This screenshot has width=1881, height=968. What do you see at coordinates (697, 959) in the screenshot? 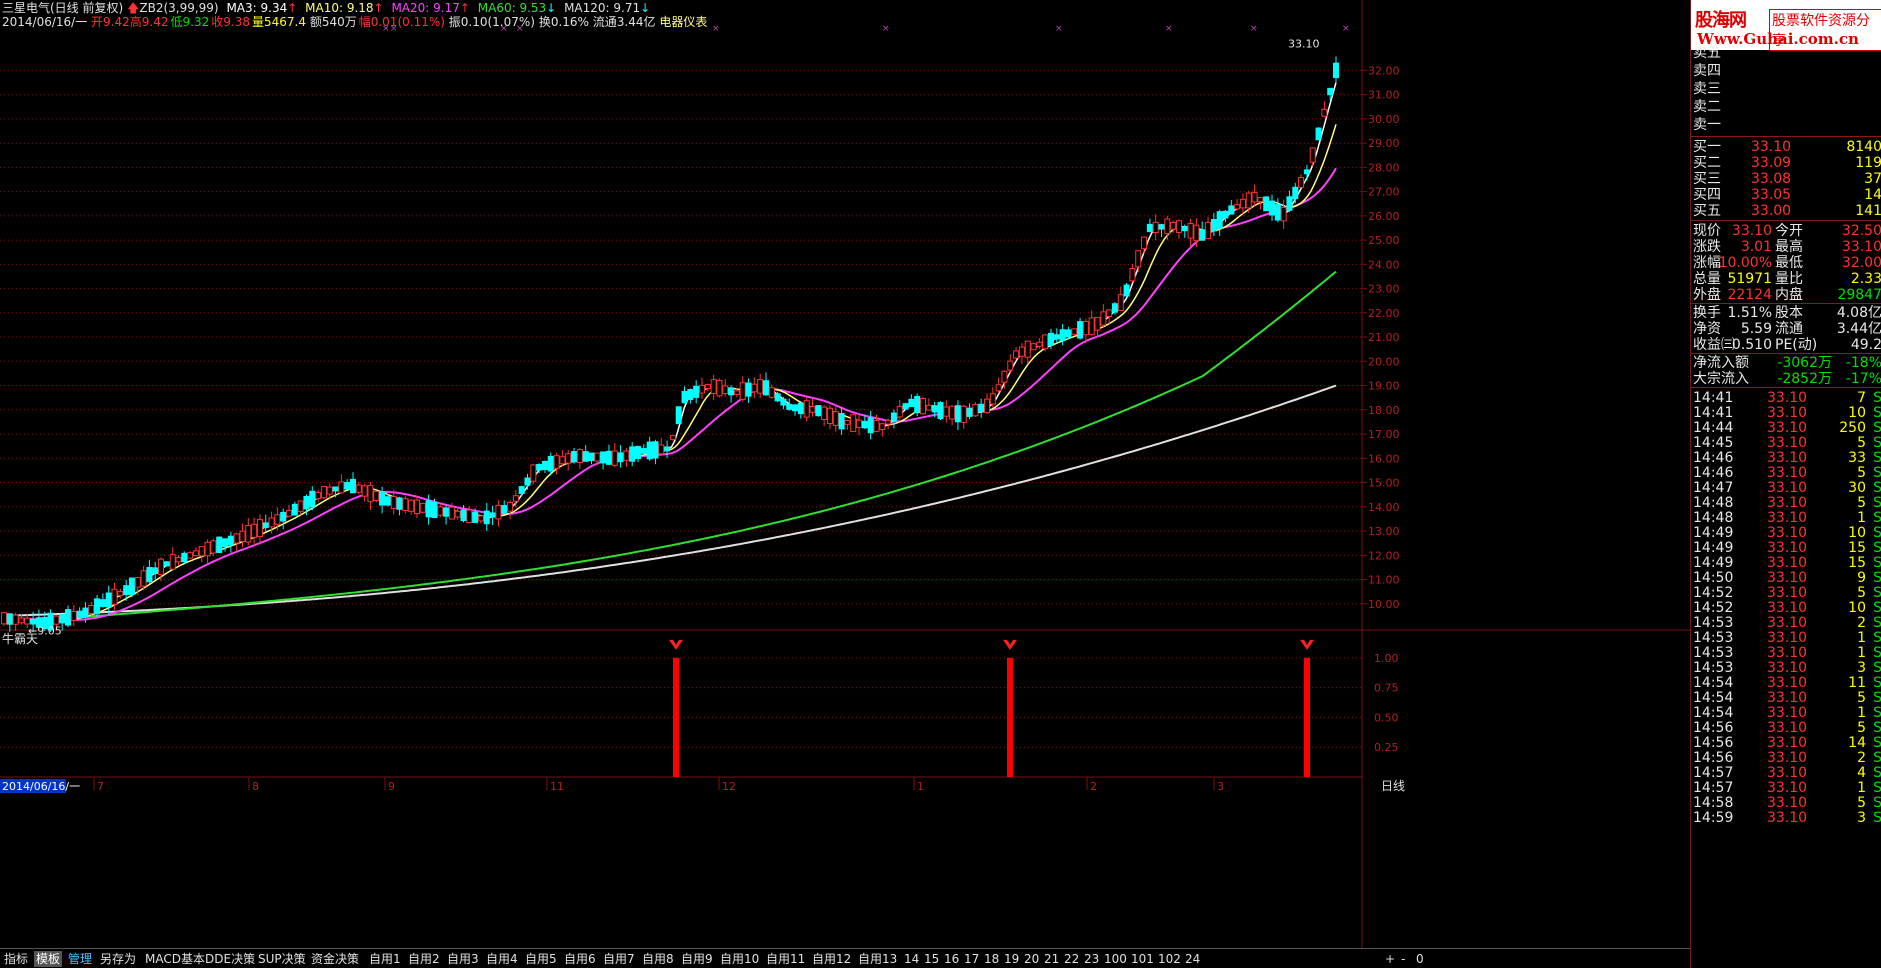
I see `tab-17: 自用9` at bounding box center [697, 959].